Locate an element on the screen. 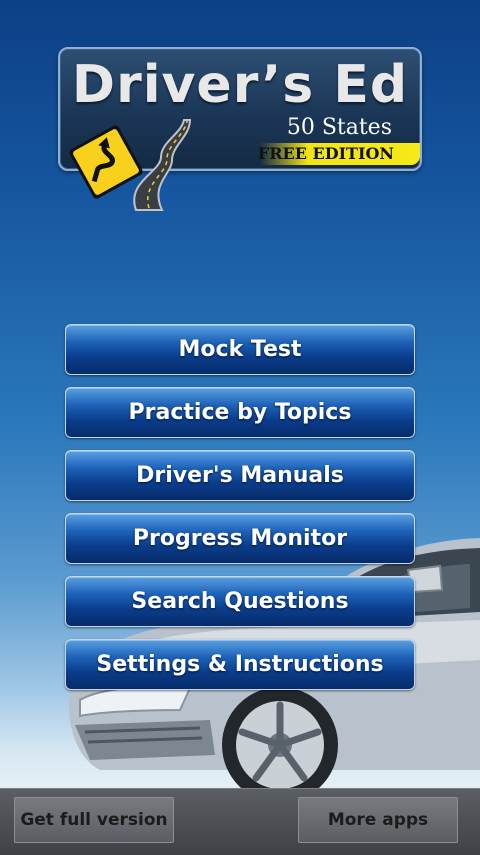  bottom-bar: Get full version More apps is located at coordinates (240, 821).